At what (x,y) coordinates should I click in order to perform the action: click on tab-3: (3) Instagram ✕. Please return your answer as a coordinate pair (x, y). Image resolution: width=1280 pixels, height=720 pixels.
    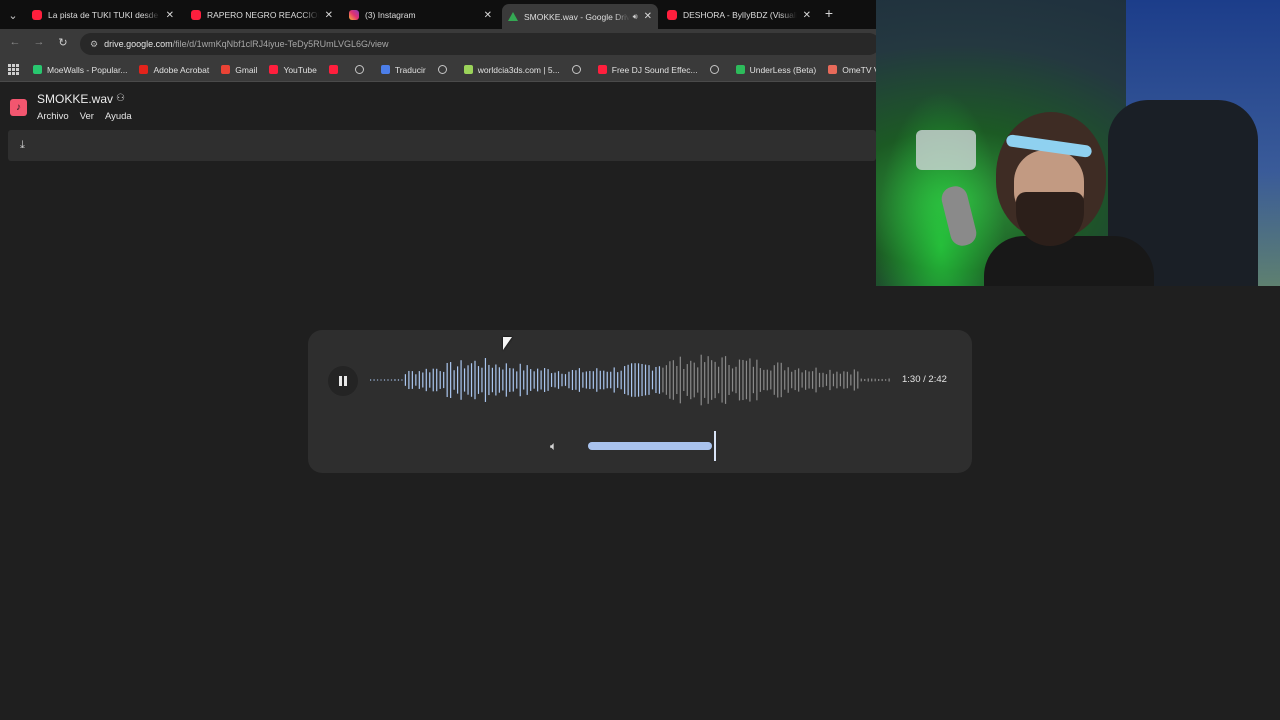
    Looking at the image, I should click on (420, 15).